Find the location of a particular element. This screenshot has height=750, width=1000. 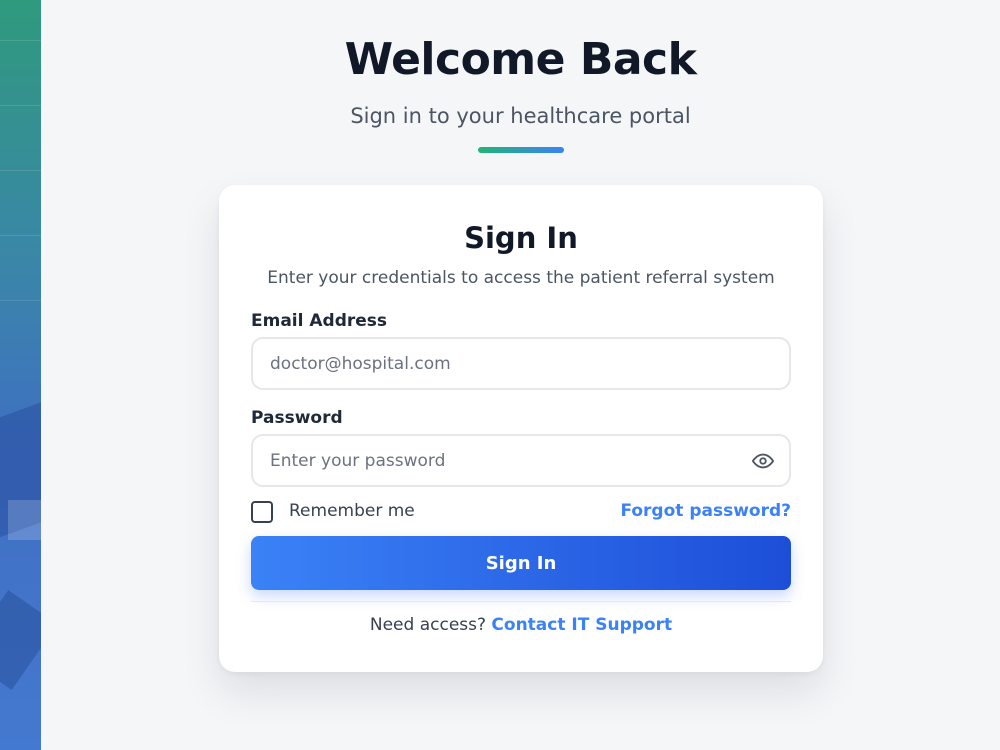

card-title: Sign In is located at coordinates (521, 238).